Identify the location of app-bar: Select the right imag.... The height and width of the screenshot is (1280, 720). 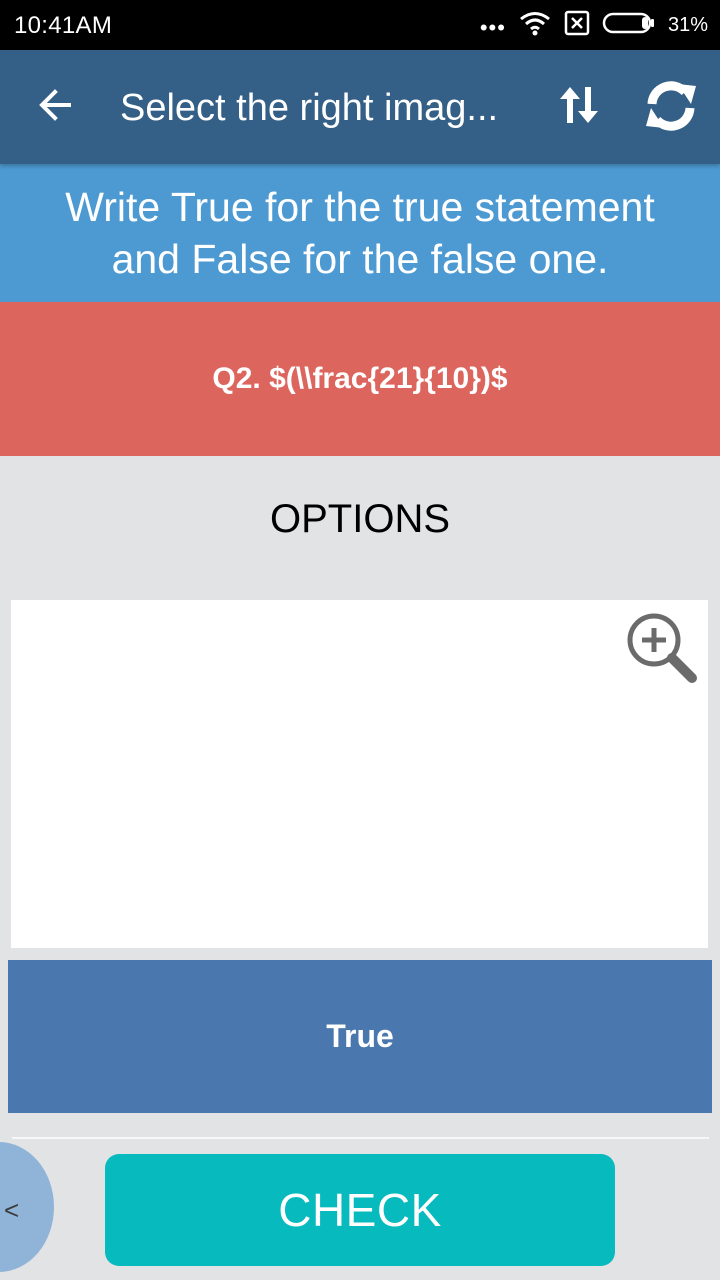
(360, 107).